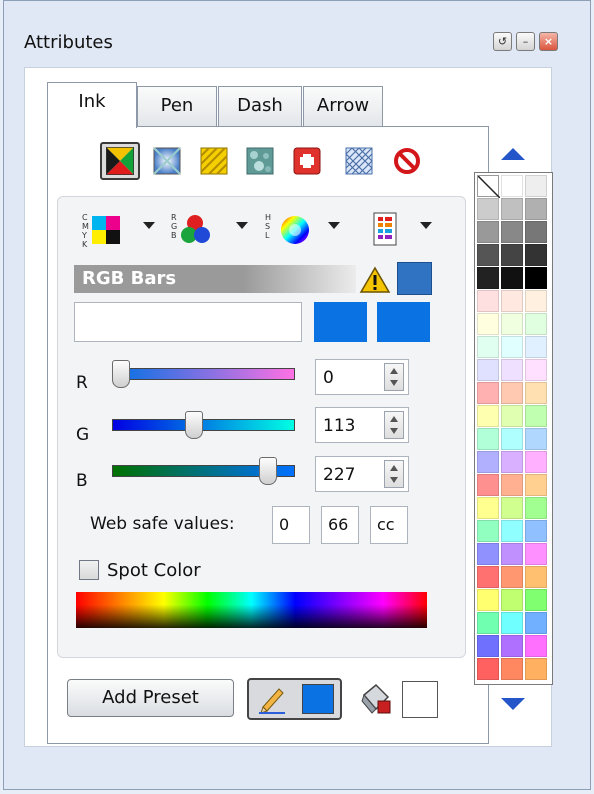 This screenshot has width=594, height=794. I want to click on rgb-dropdown-icon, so click(242, 225).